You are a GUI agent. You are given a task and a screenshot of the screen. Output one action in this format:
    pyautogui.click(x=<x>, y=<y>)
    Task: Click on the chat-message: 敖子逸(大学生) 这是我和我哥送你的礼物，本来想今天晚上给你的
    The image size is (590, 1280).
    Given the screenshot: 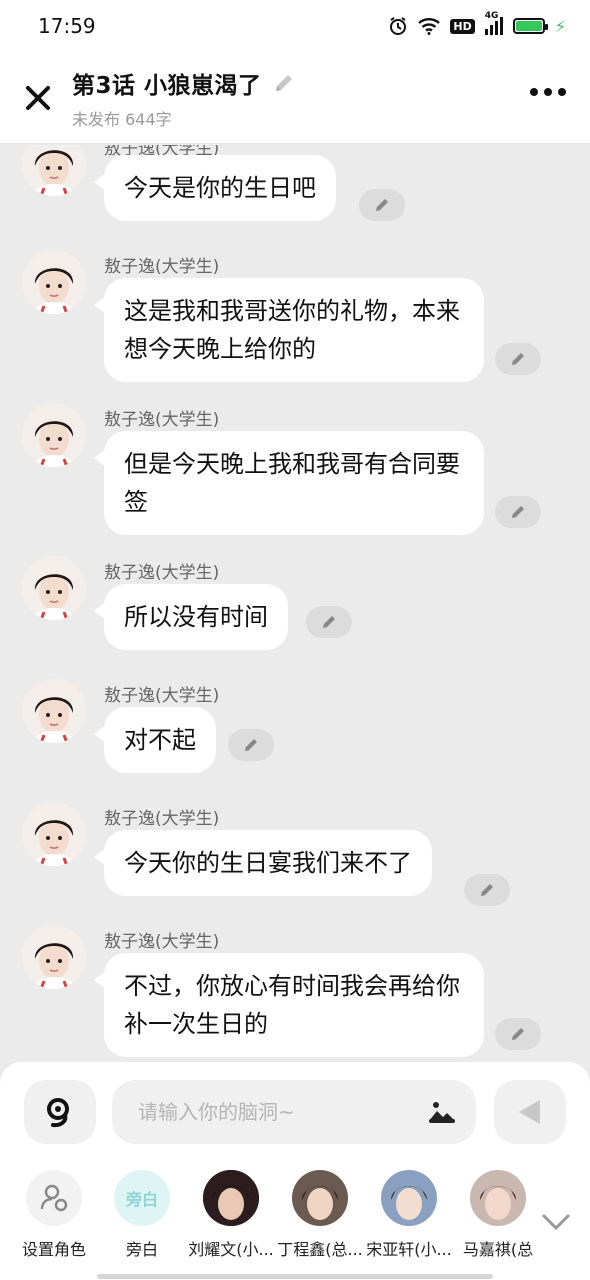 What is the action you would take?
    pyautogui.click(x=295, y=325)
    